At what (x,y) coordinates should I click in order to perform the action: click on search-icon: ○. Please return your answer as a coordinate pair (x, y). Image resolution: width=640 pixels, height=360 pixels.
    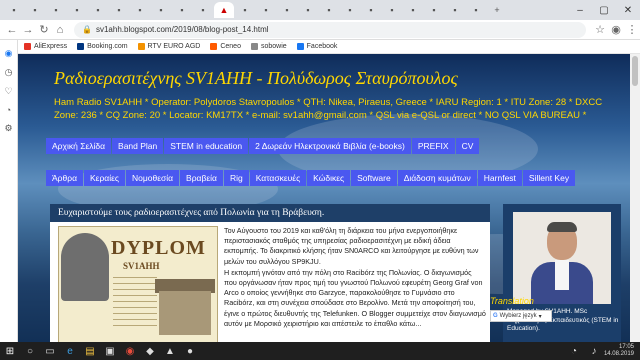
    Looking at the image, I should click on (30, 351).